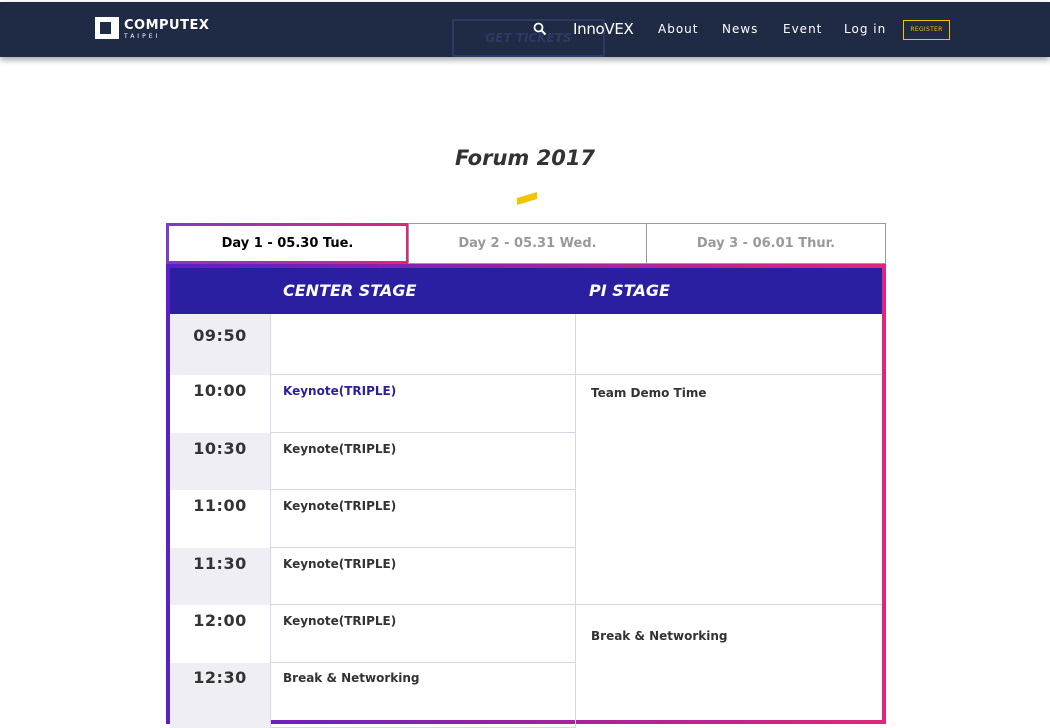 This screenshot has height=728, width=1050. What do you see at coordinates (802, 29) in the screenshot?
I see `nav-event: Event` at bounding box center [802, 29].